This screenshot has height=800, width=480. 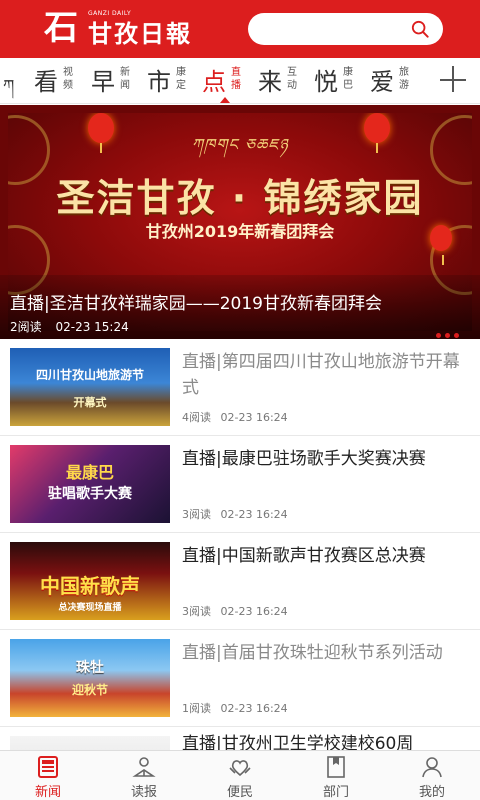 What do you see at coordinates (89, 690) in the screenshot?
I see `thumbnail-subcaption: 迎秋节` at bounding box center [89, 690].